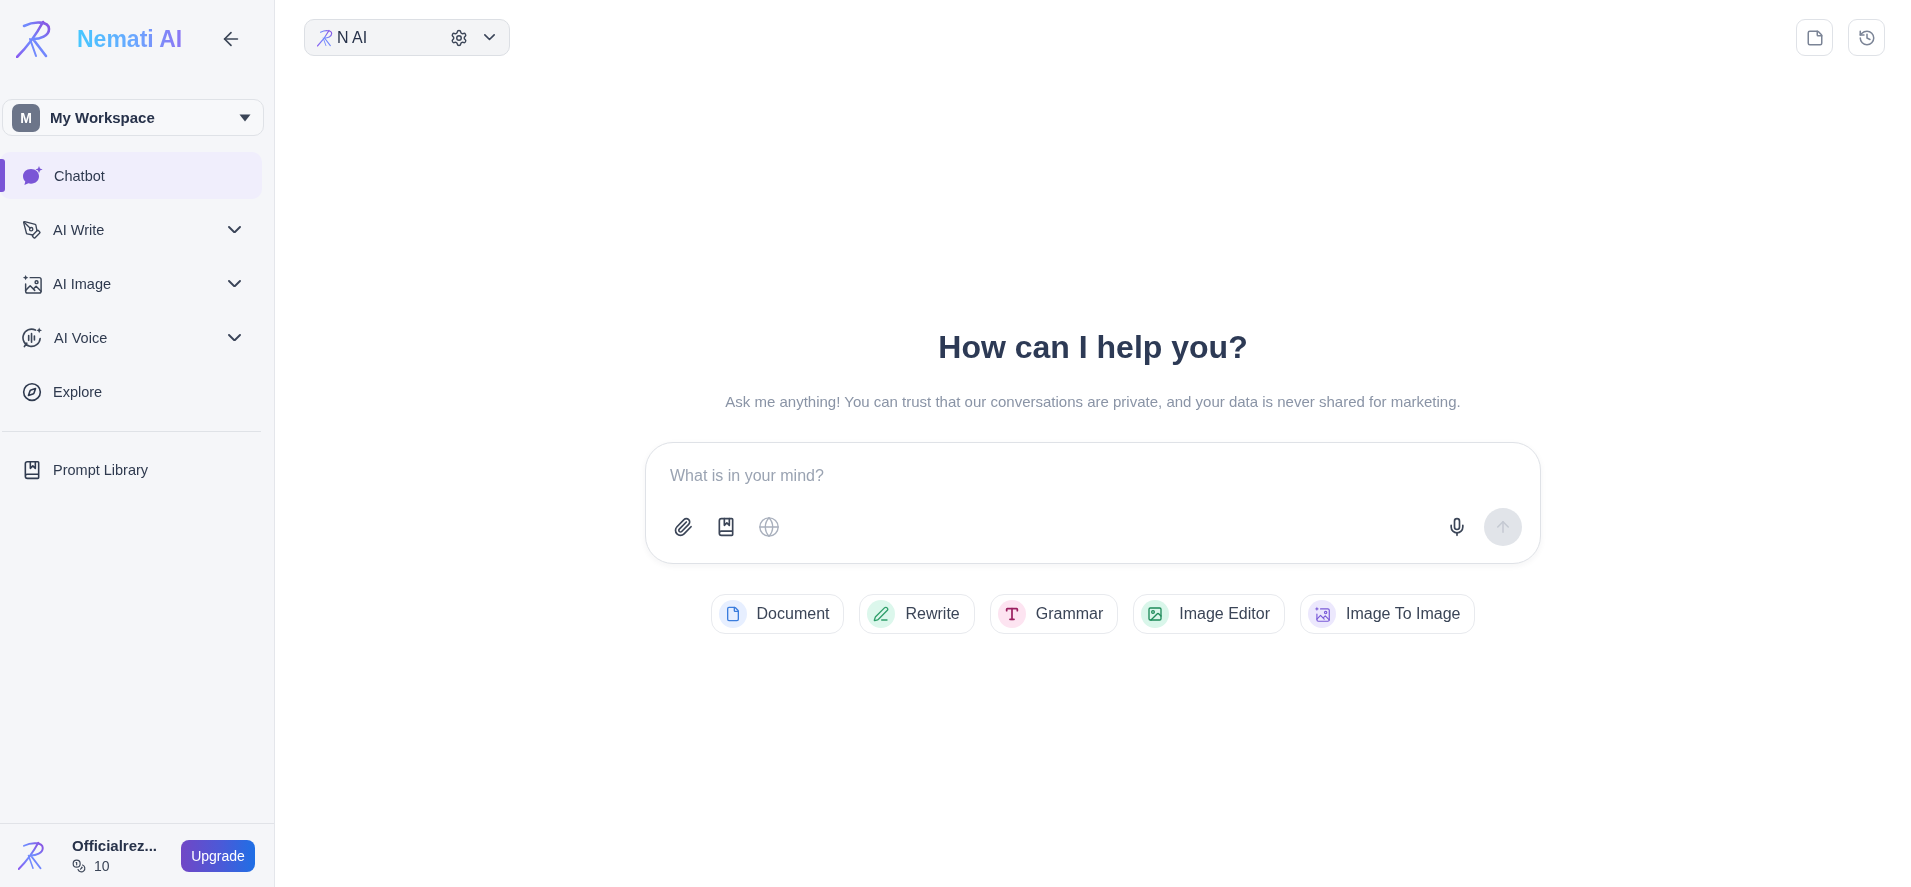 Image resolution: width=1911 pixels, height=887 pixels. Describe the element at coordinates (32, 175) in the screenshot. I see `chat-bubble-sparkle-icon` at that location.